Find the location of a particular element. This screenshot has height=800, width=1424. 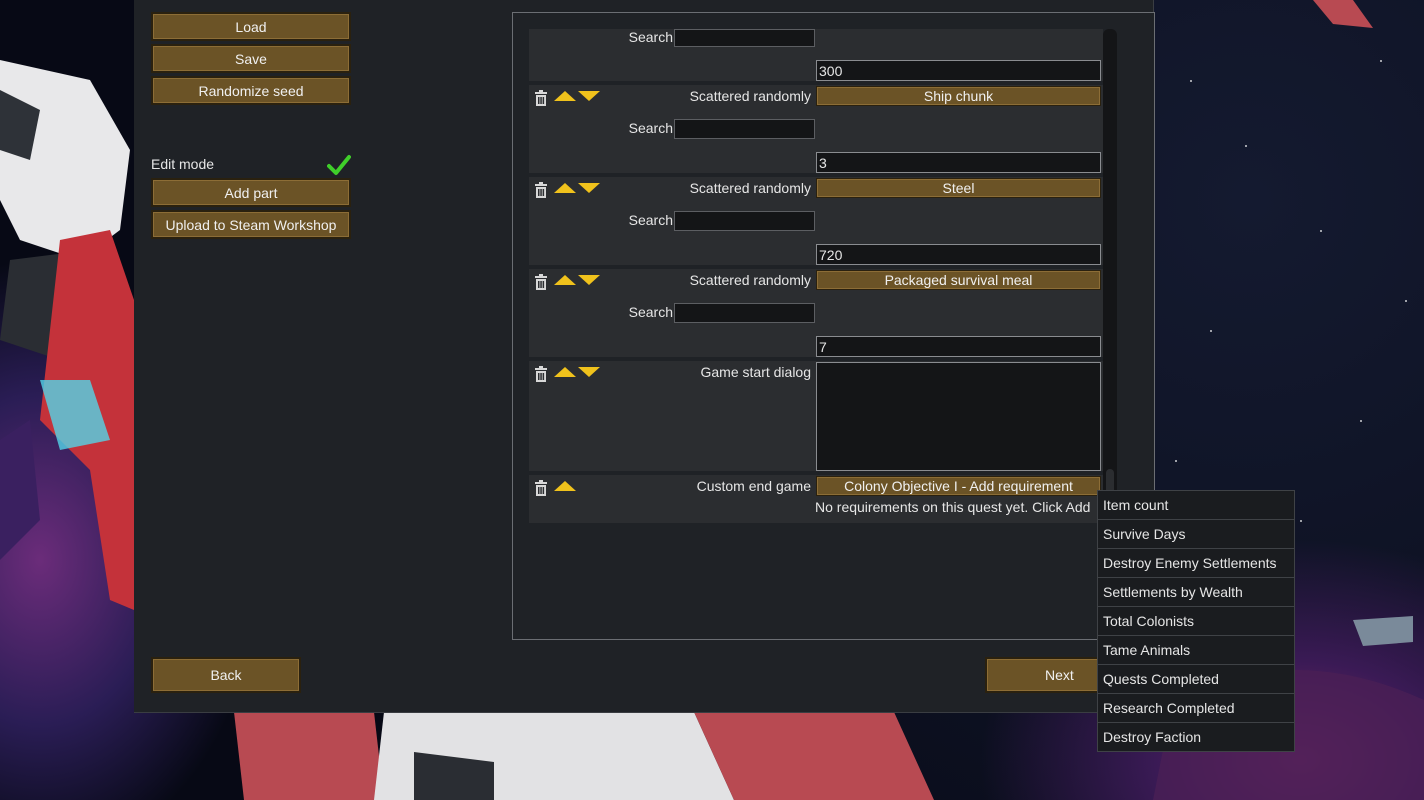

part-row-steel: Scattered randomly Steel Search 720 is located at coordinates (816, 219).